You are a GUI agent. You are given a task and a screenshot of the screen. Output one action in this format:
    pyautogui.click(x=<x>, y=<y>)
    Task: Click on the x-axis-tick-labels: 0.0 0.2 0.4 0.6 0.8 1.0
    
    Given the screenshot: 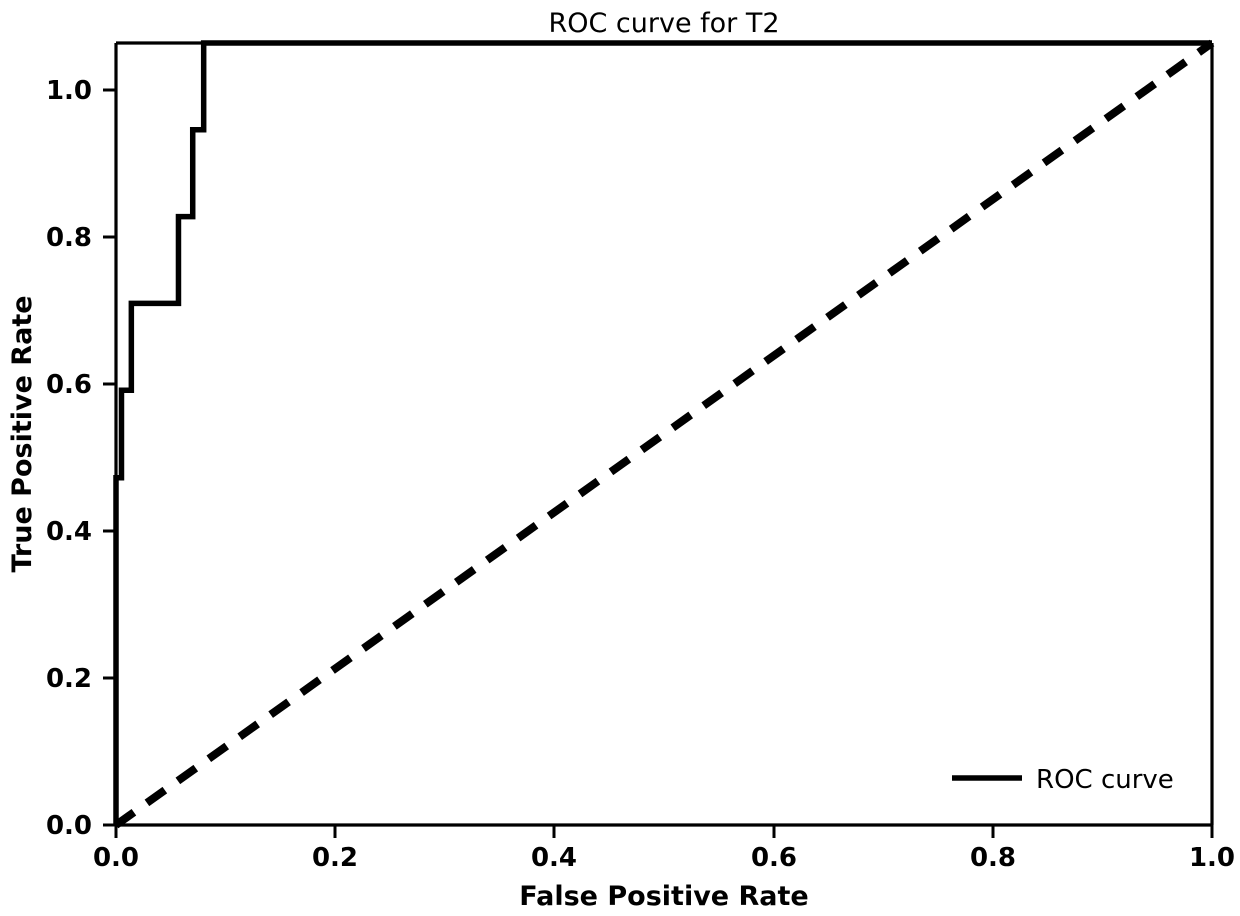 What is the action you would take?
    pyautogui.click(x=664, y=858)
    